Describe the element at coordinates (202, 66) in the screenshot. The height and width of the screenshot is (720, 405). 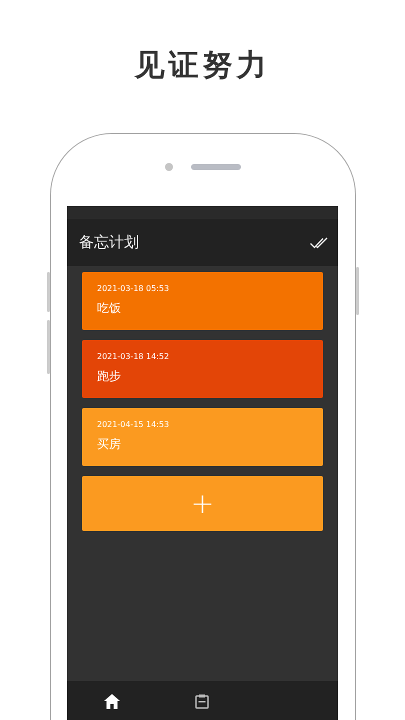
I see `headline: 见证努力` at that location.